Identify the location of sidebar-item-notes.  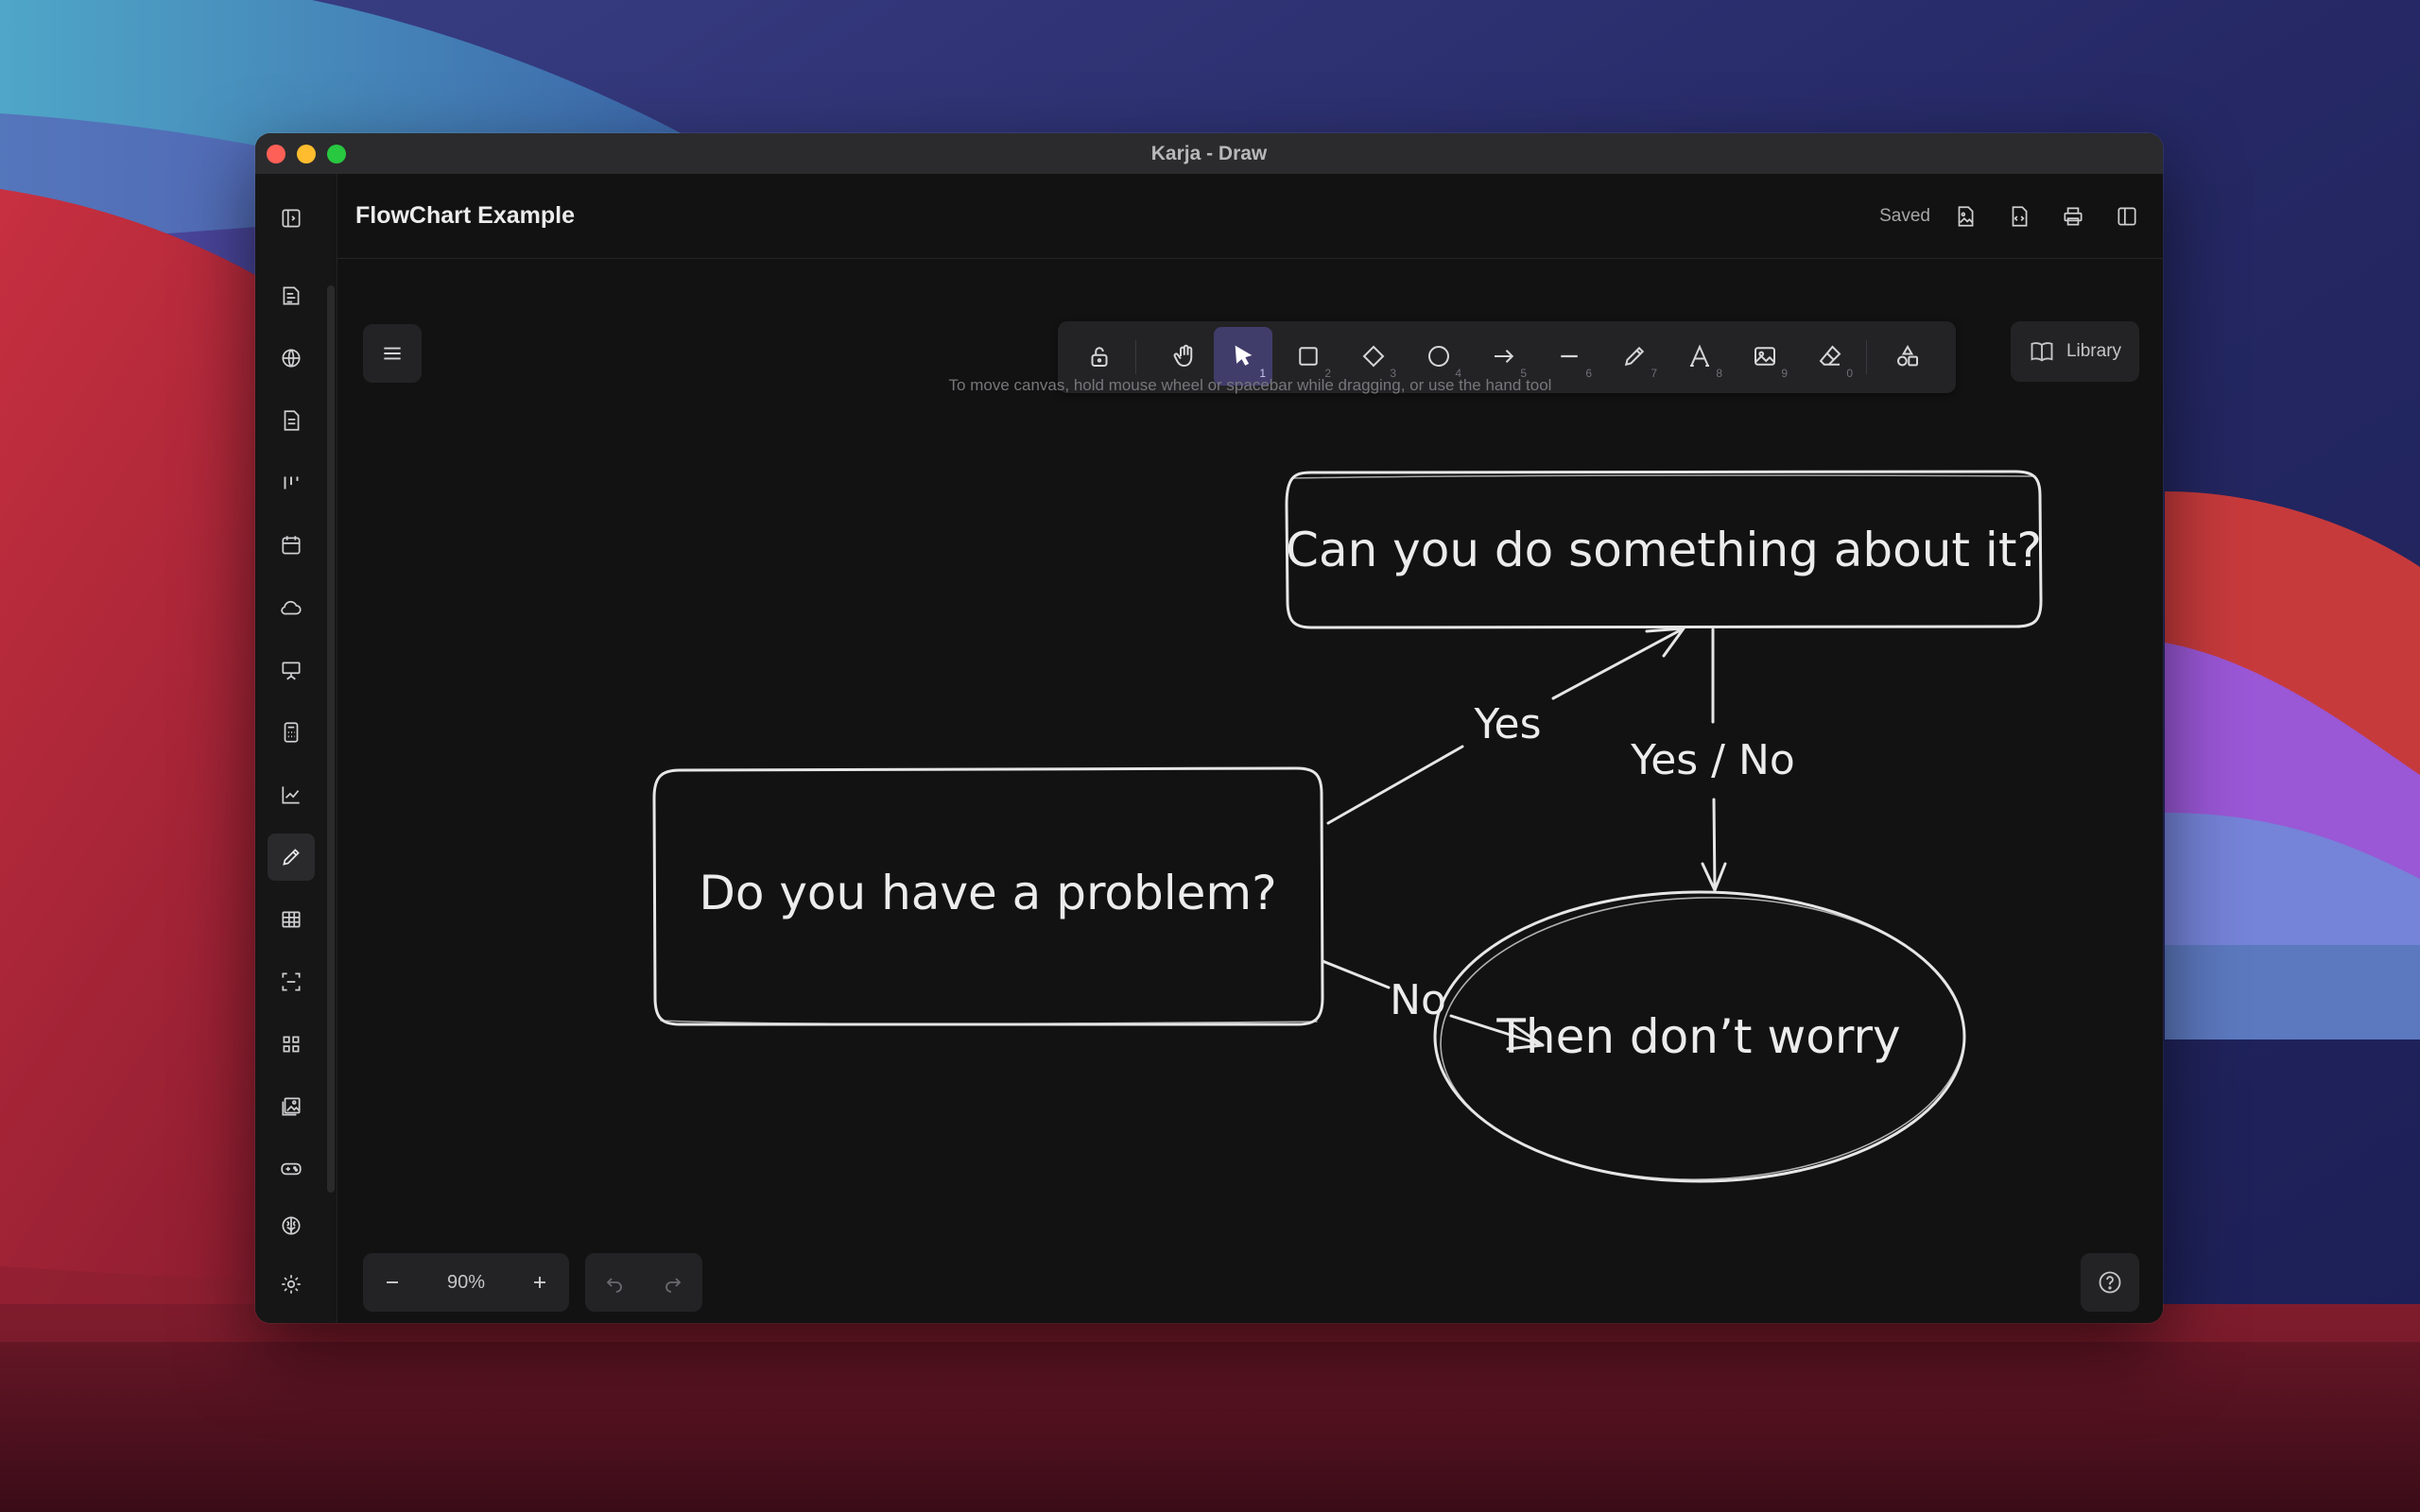
(291, 295).